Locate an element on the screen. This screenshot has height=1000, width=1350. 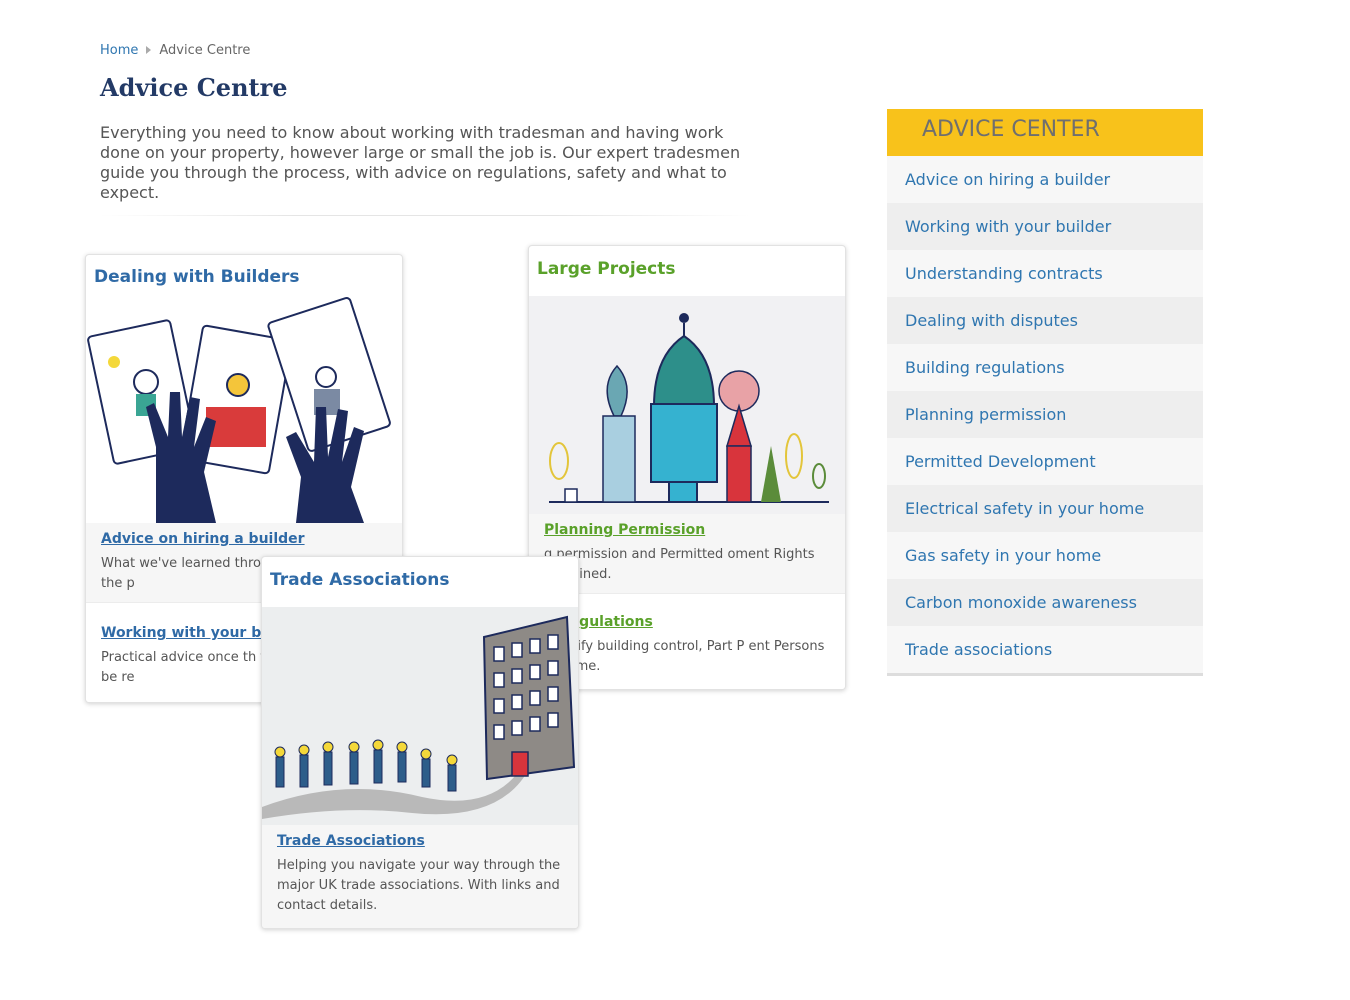
sidebar-item-hiring-builder: Advice on hiring a builder is located at coordinates (1045, 179).